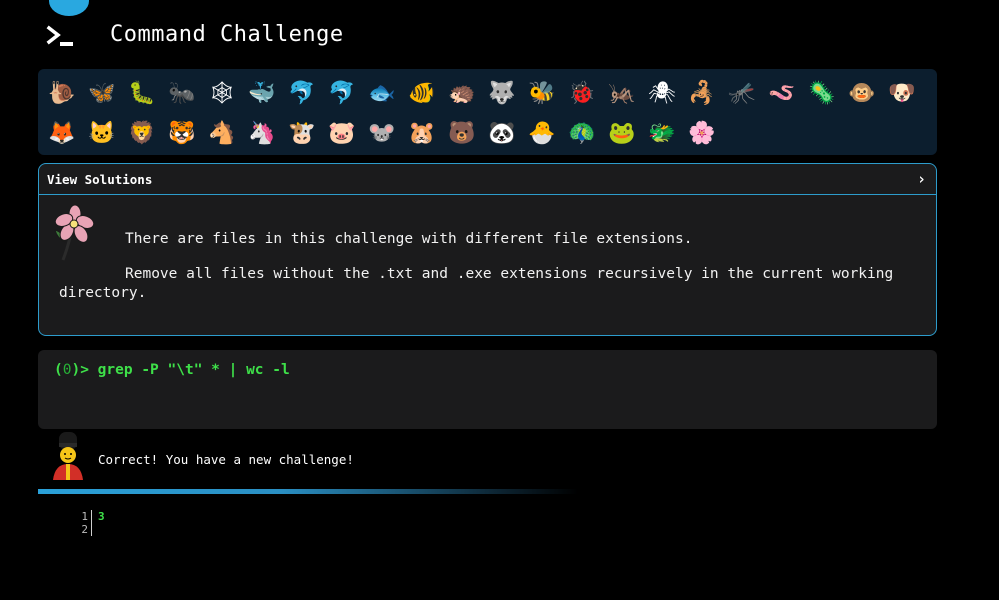 The height and width of the screenshot is (600, 999). What do you see at coordinates (84, 529) in the screenshot?
I see `line-number: 2` at bounding box center [84, 529].